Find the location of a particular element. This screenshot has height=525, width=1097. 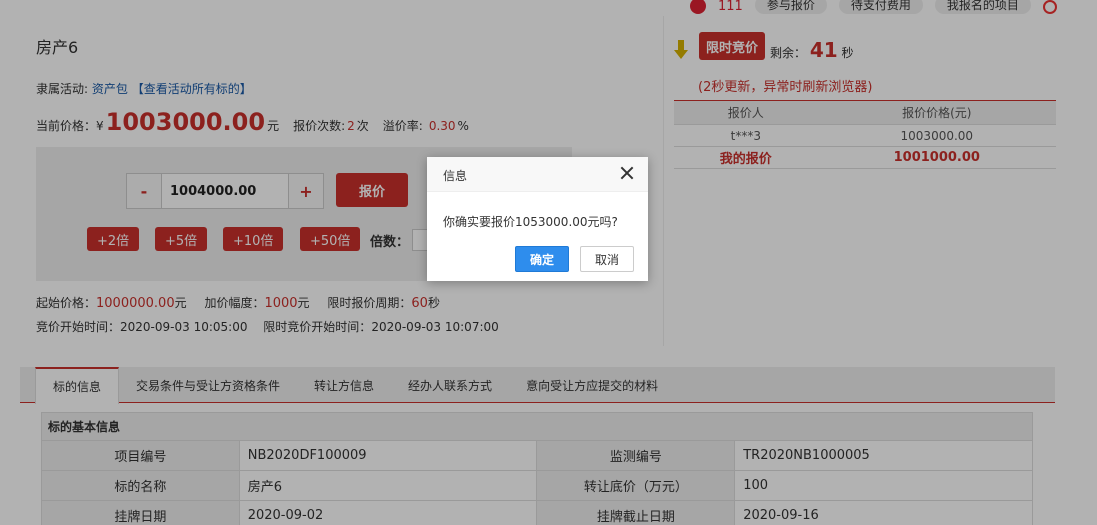

confirm-dialog: 信息 你确实要报价1053000.00元吗? 确定 取消 is located at coordinates (537, 219).